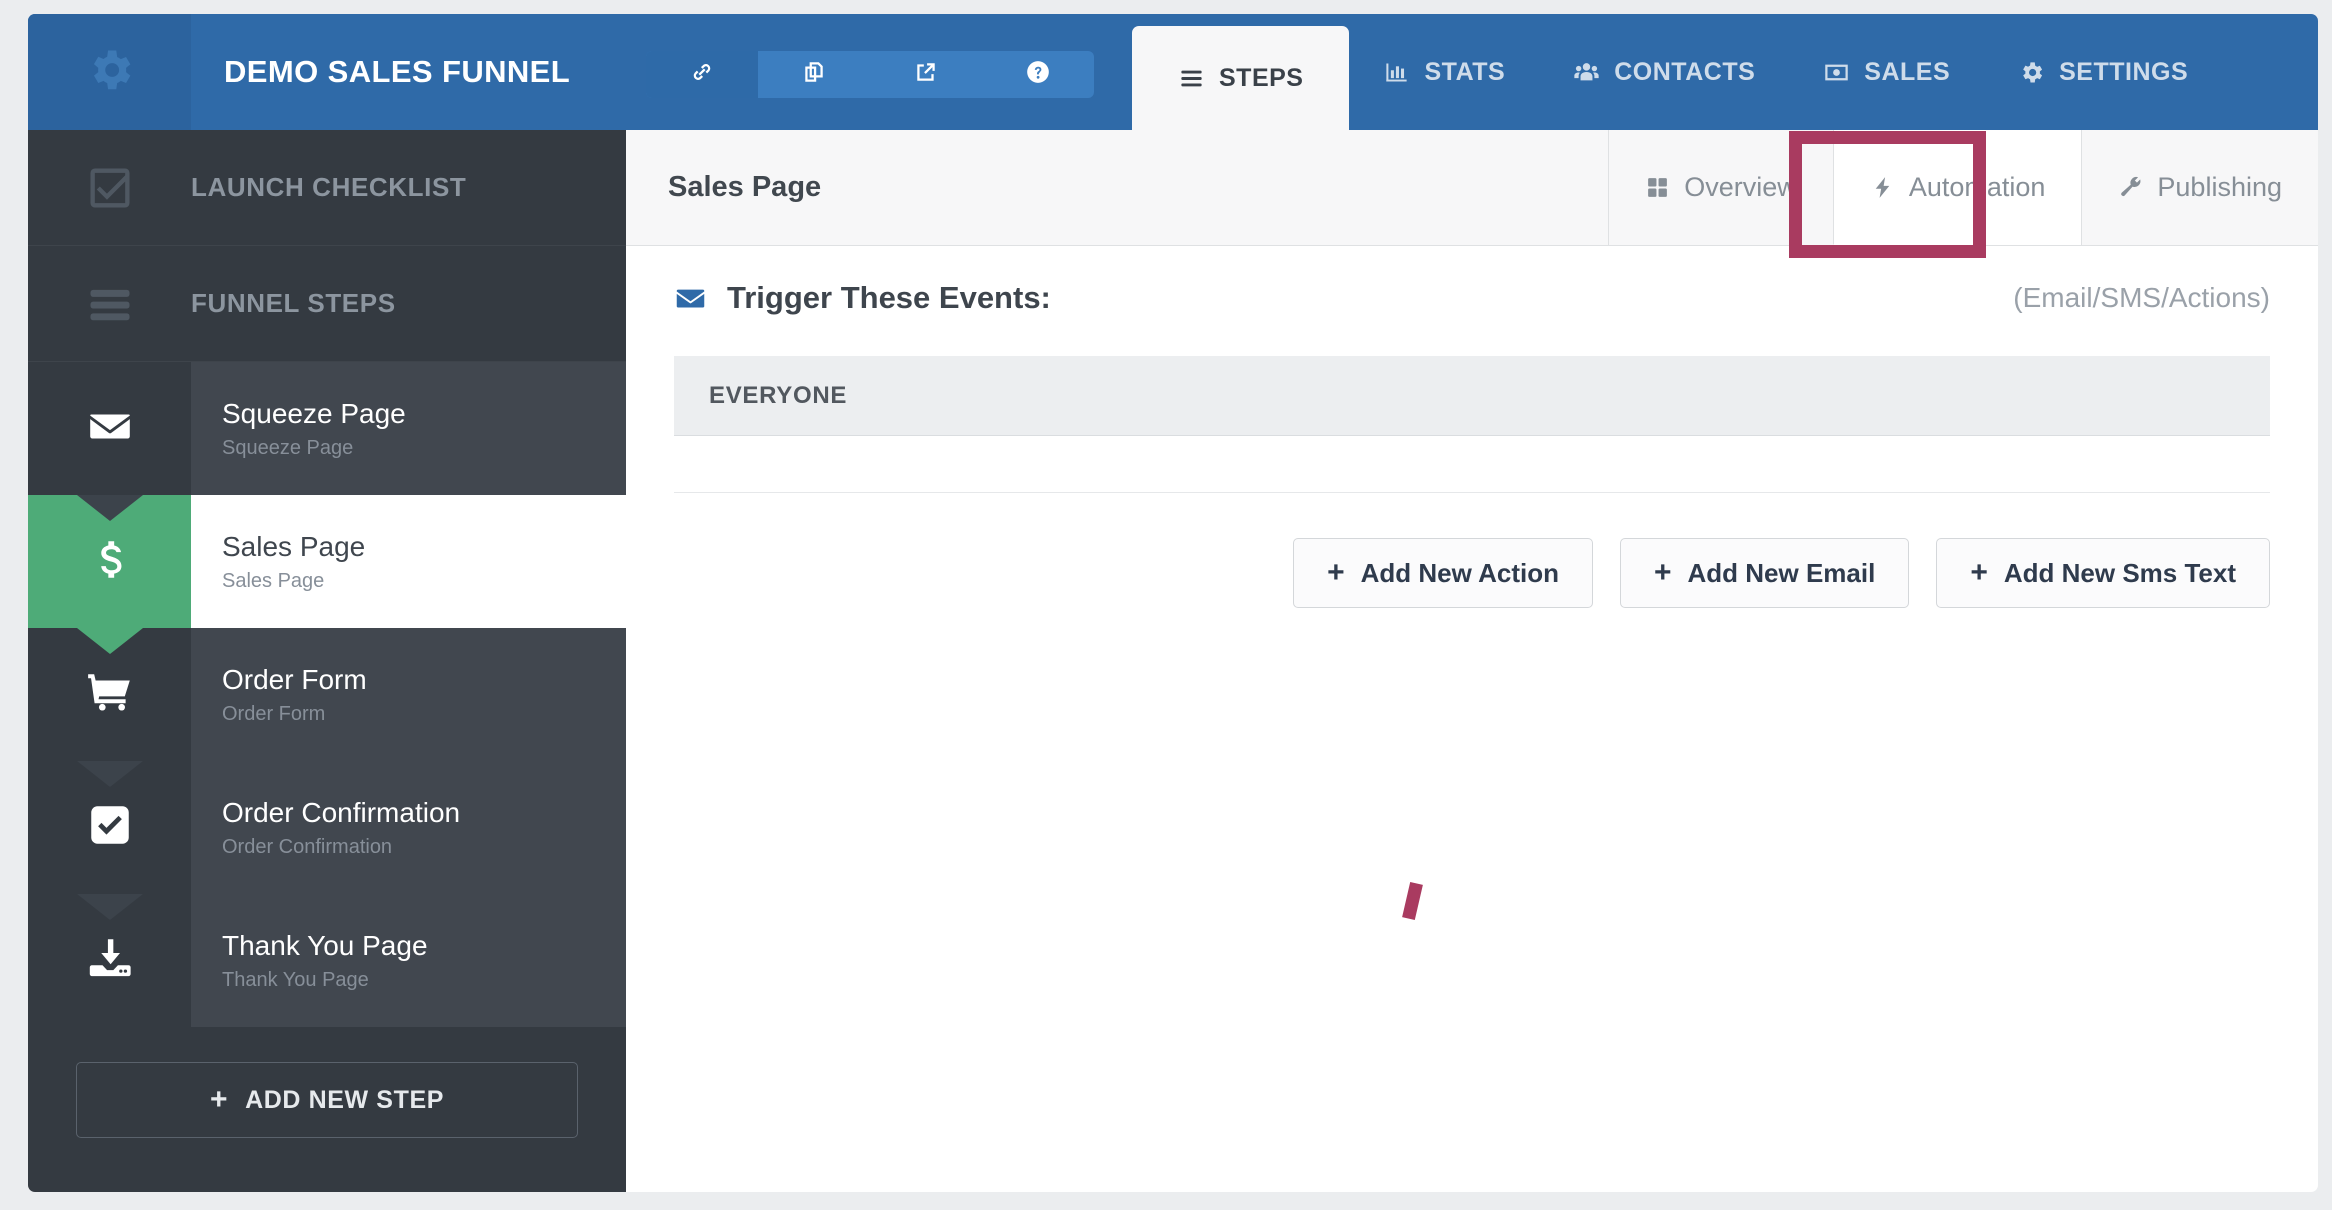 The height and width of the screenshot is (1210, 2332). I want to click on add-new-action-button: + Add New Action, so click(1443, 573).